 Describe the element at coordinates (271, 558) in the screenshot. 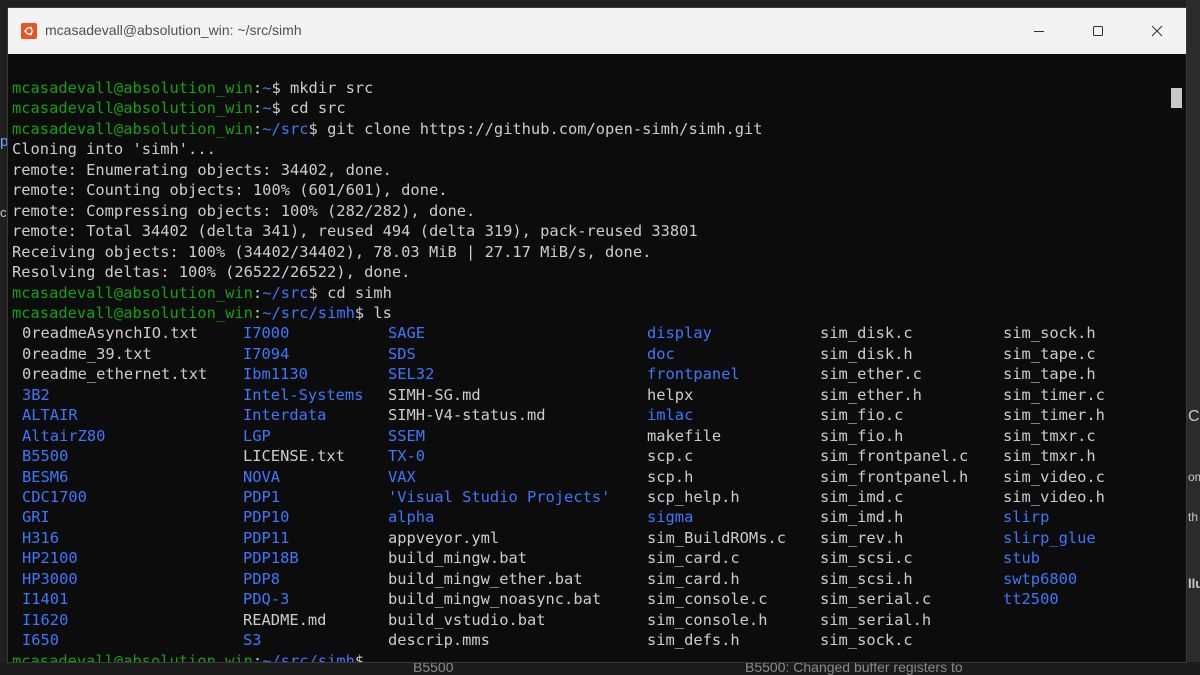

I see `ls-directory-entry: PDP18B` at that location.